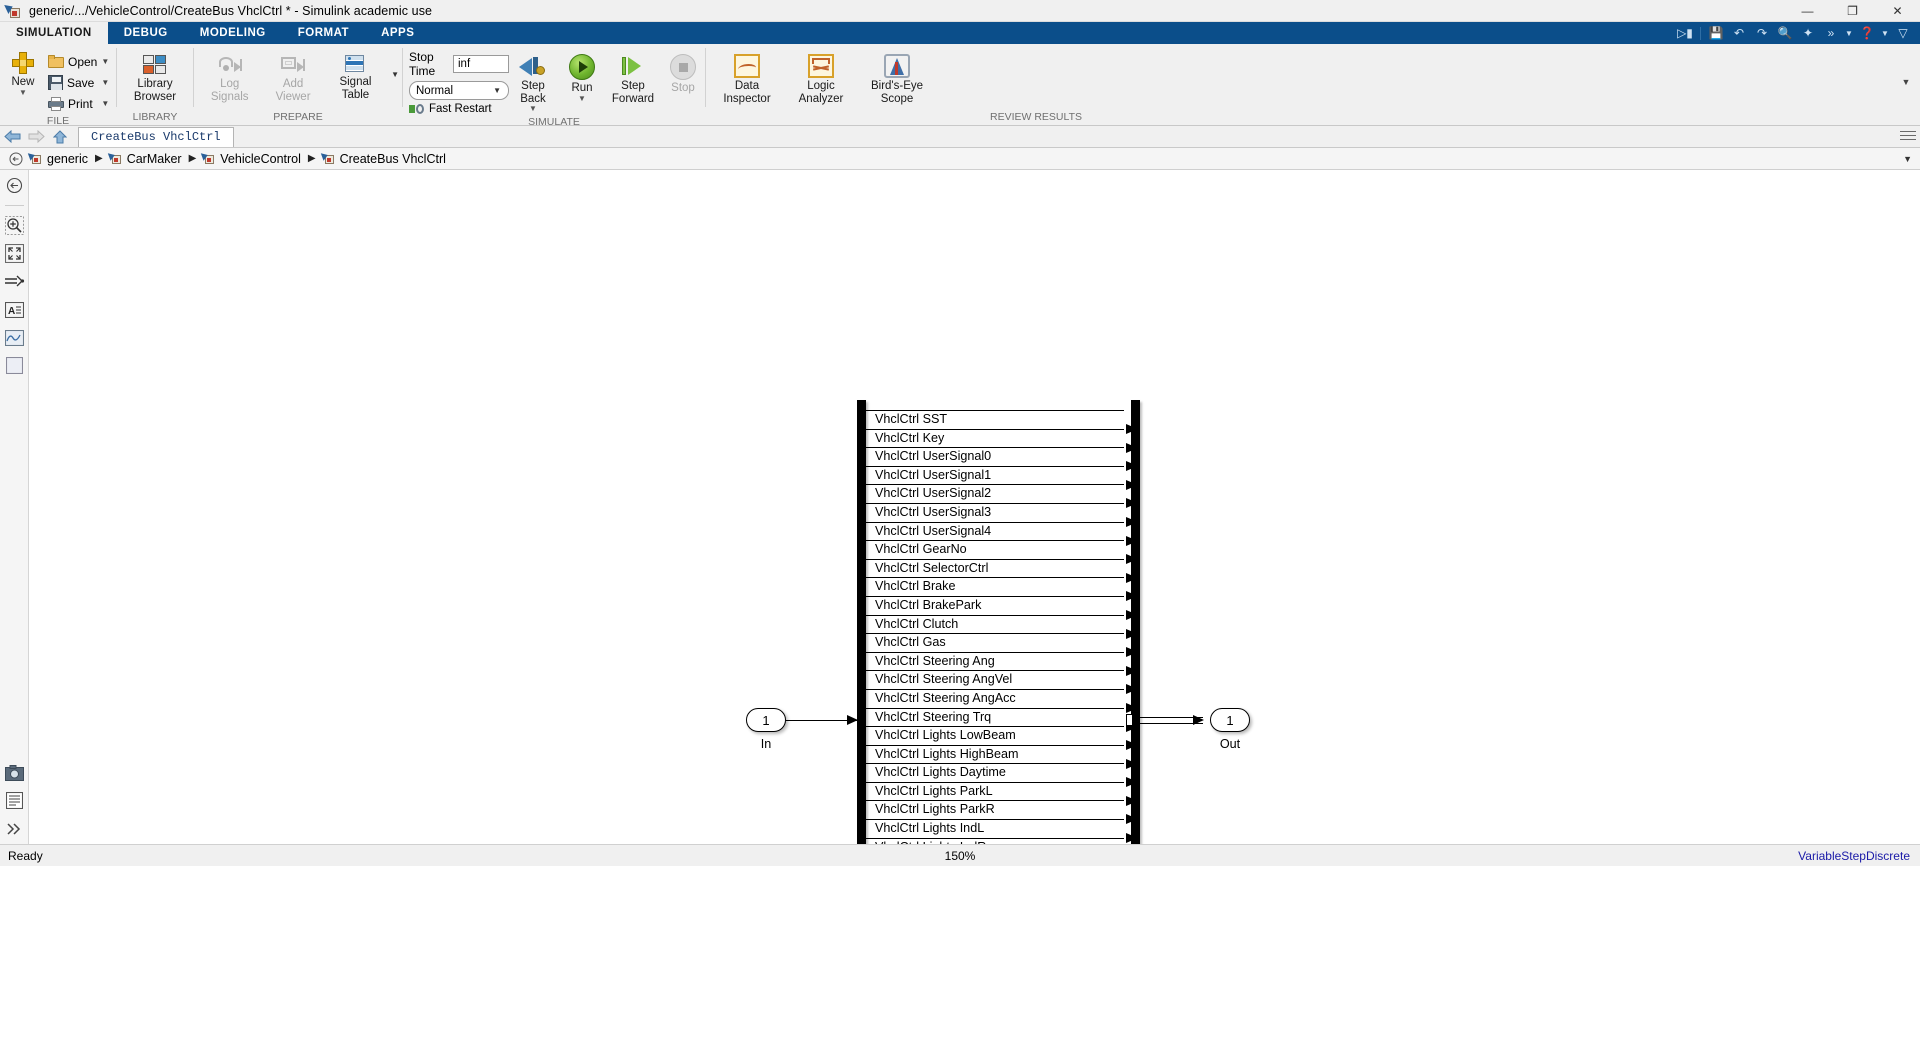  I want to click on close-button: ✕, so click(1897, 11).